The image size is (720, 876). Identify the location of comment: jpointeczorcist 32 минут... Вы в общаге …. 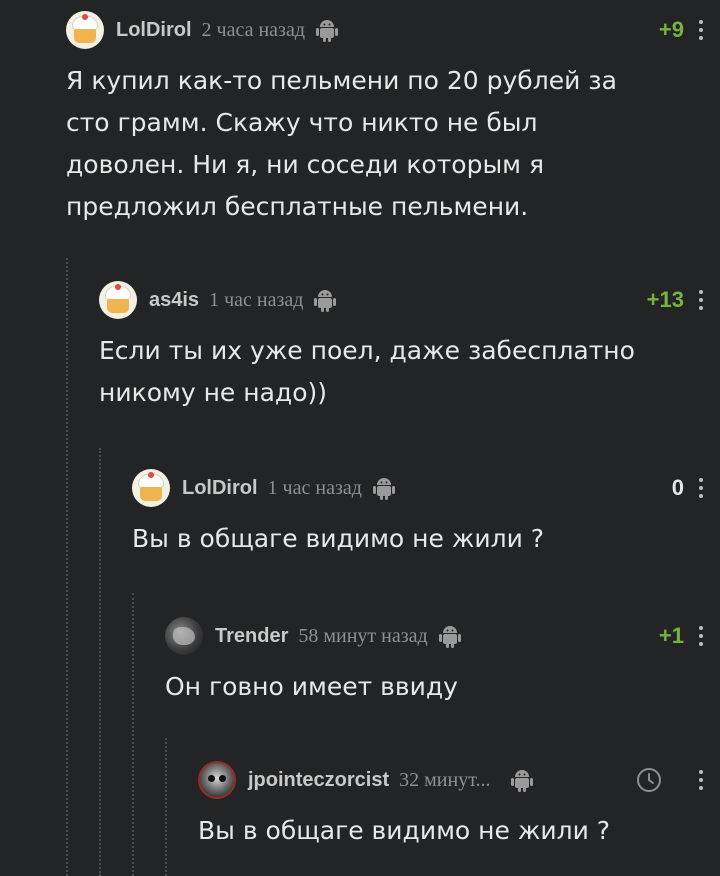
(459, 806).